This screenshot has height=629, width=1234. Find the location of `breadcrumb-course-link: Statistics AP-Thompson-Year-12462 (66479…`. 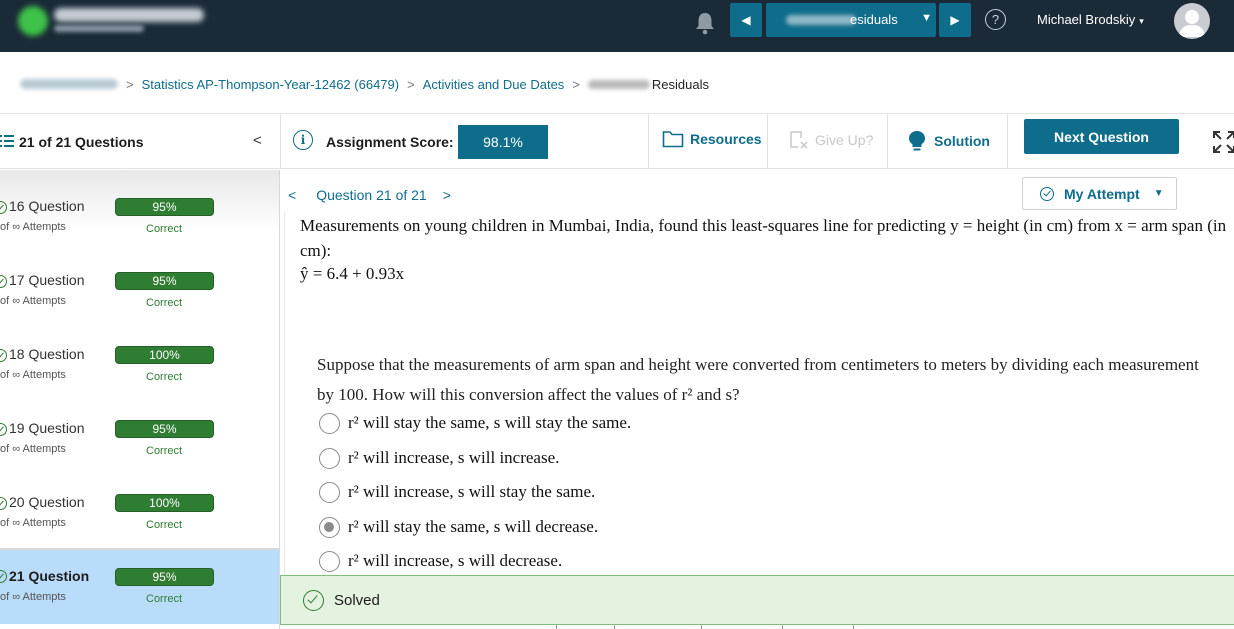

breadcrumb-course-link: Statistics AP-Thompson-Year-12462 (66479… is located at coordinates (271, 84).